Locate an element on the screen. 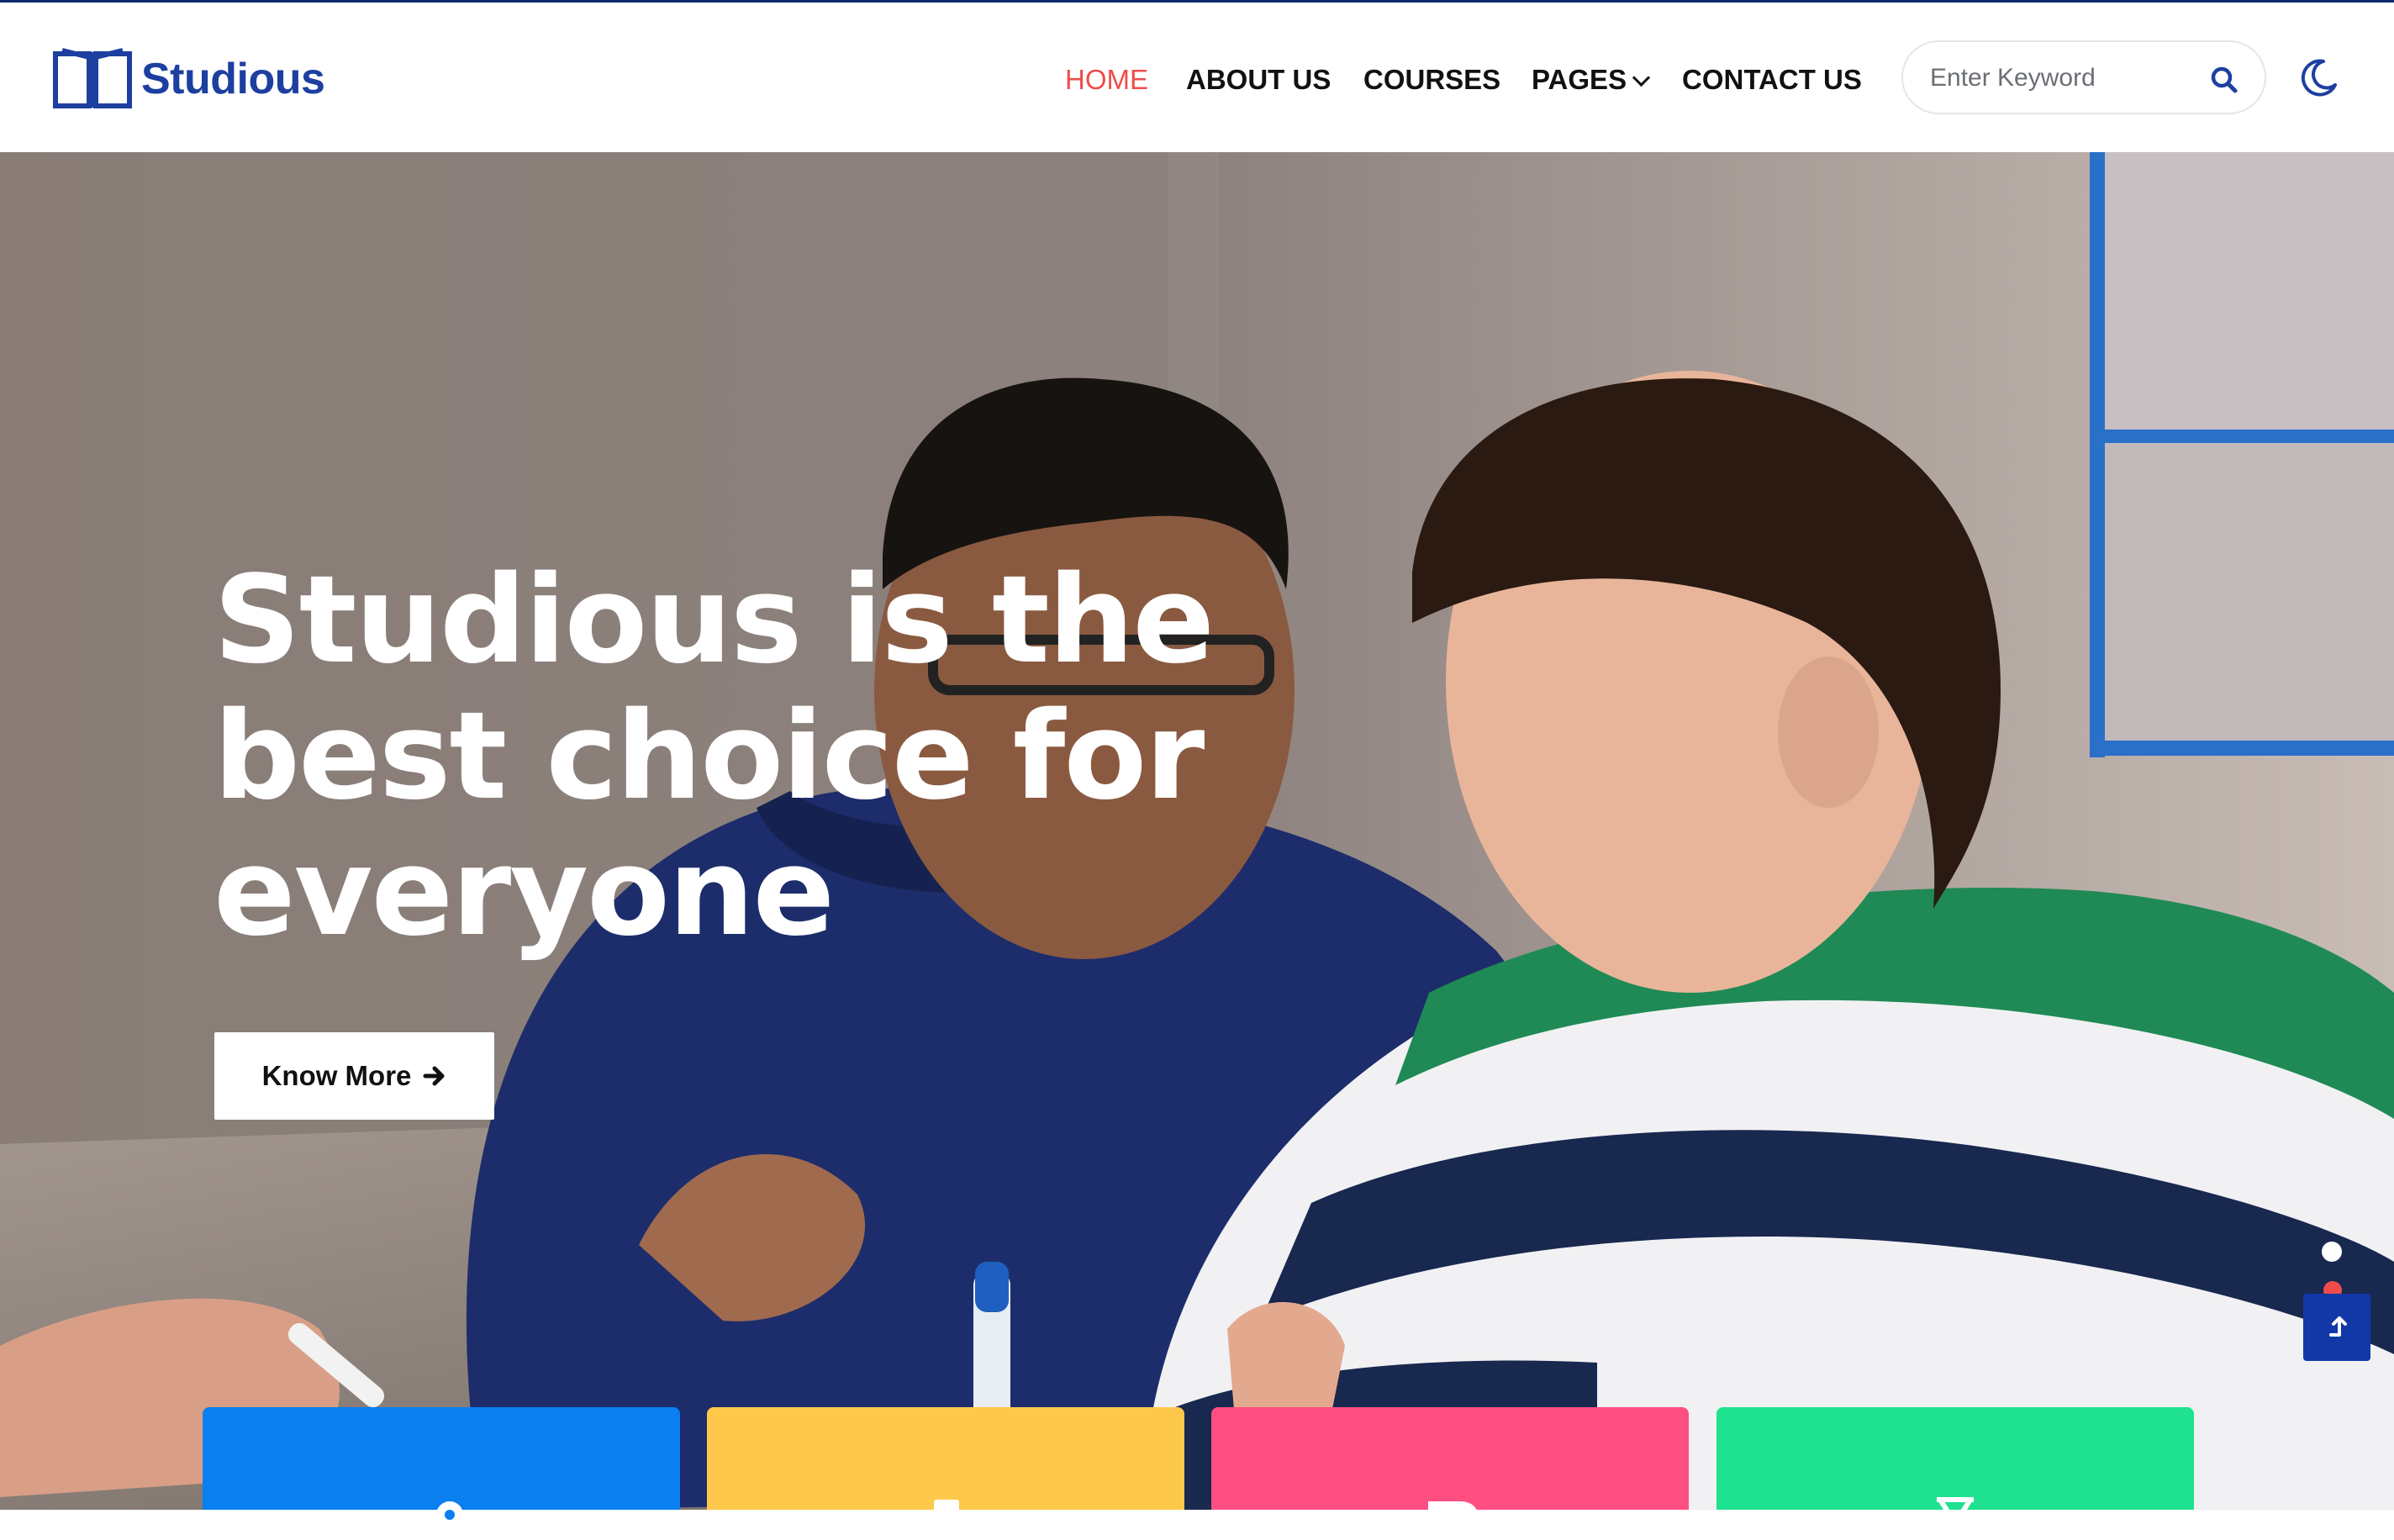 The width and height of the screenshot is (2394, 1540). document-icon is located at coordinates (1453, 1520).